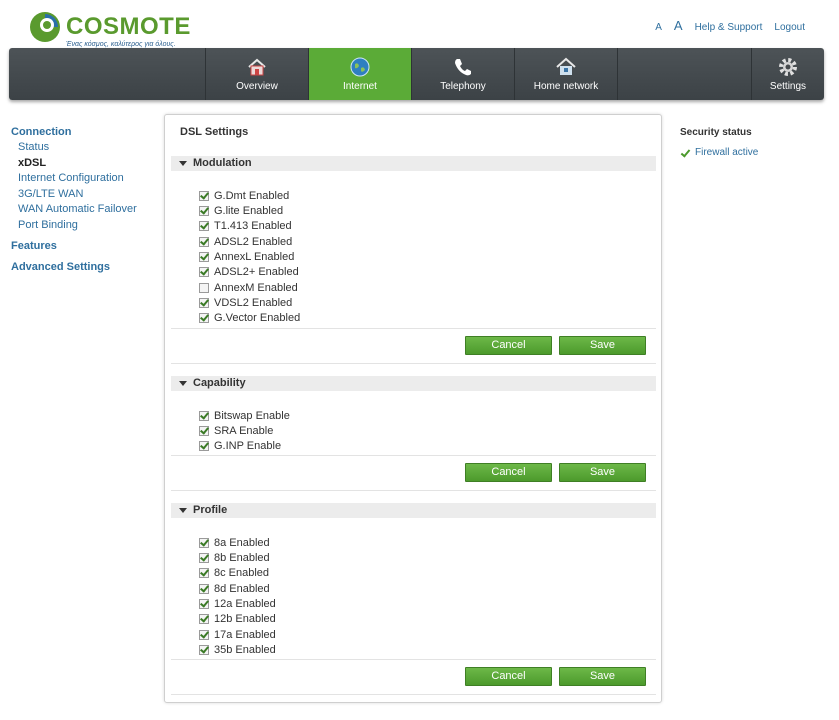 The image size is (839, 720). What do you see at coordinates (788, 67) in the screenshot?
I see `gear-icon` at bounding box center [788, 67].